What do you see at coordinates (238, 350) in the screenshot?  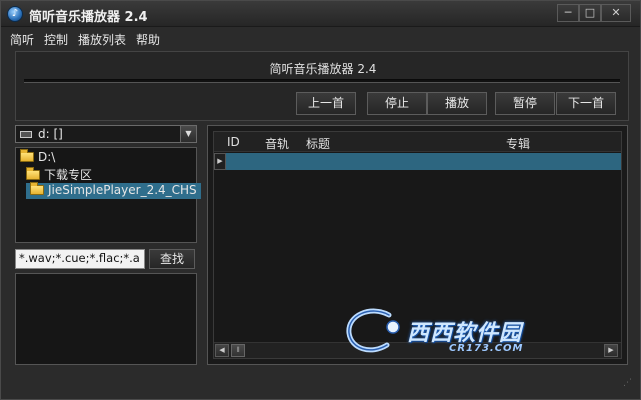 I see `scroll-thumb: ⦀` at bounding box center [238, 350].